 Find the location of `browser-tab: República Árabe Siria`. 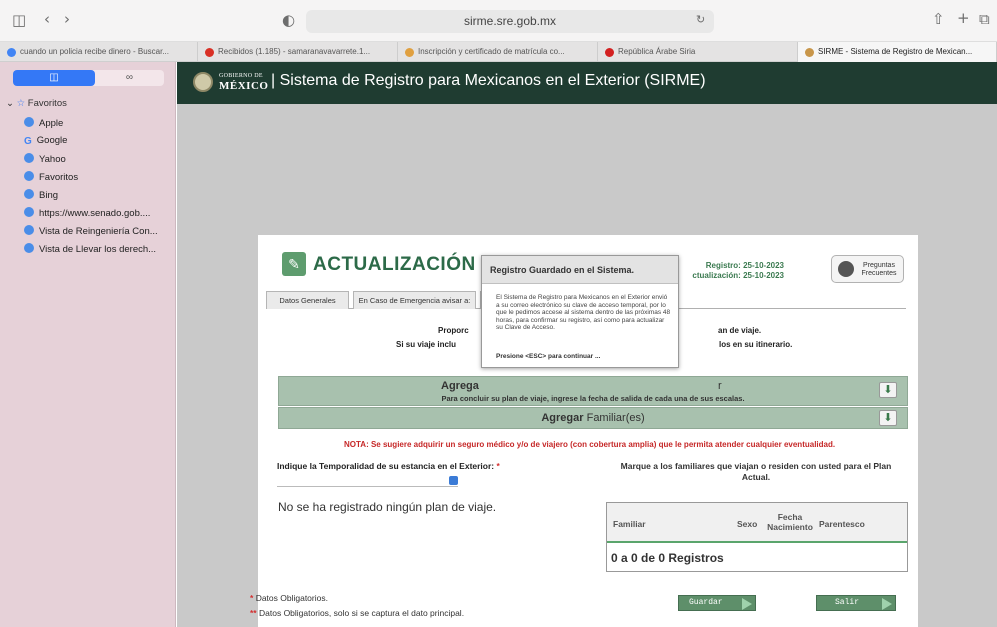

browser-tab: República Árabe Siria is located at coordinates (698, 52).